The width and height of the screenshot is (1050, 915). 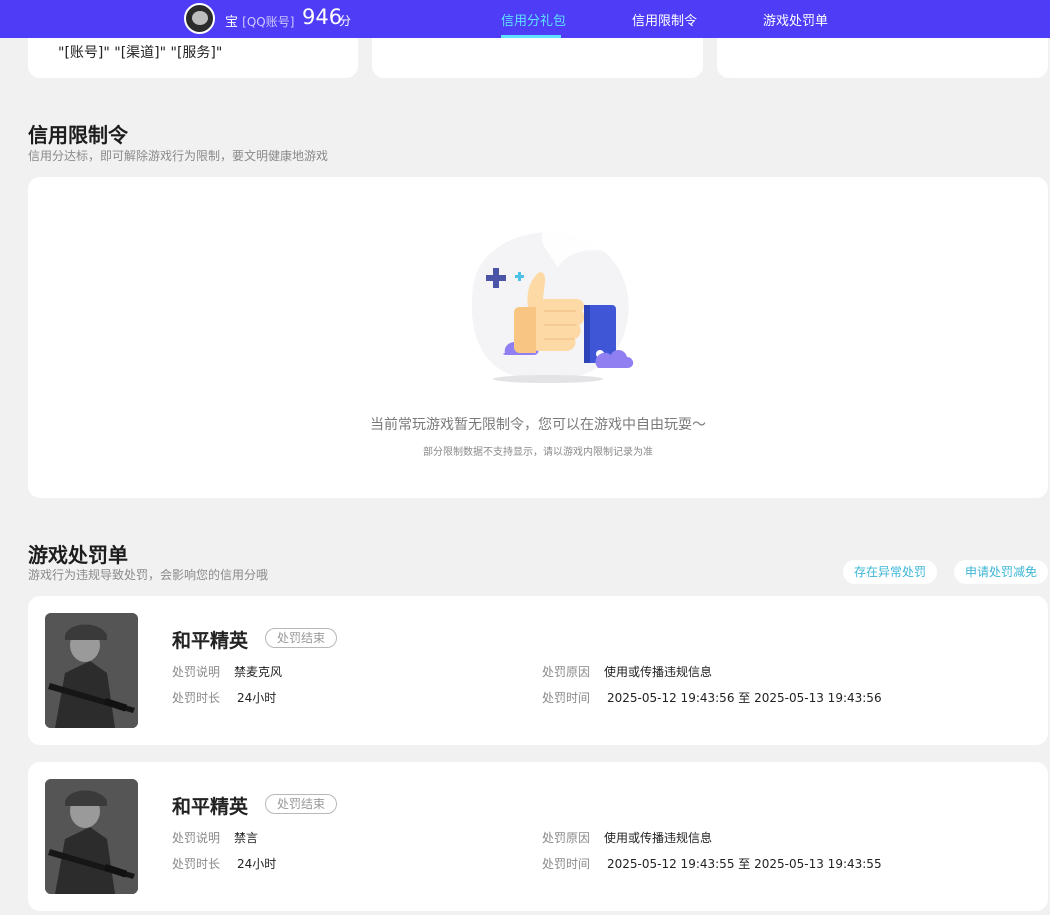 I want to click on avatar, so click(x=199, y=18).